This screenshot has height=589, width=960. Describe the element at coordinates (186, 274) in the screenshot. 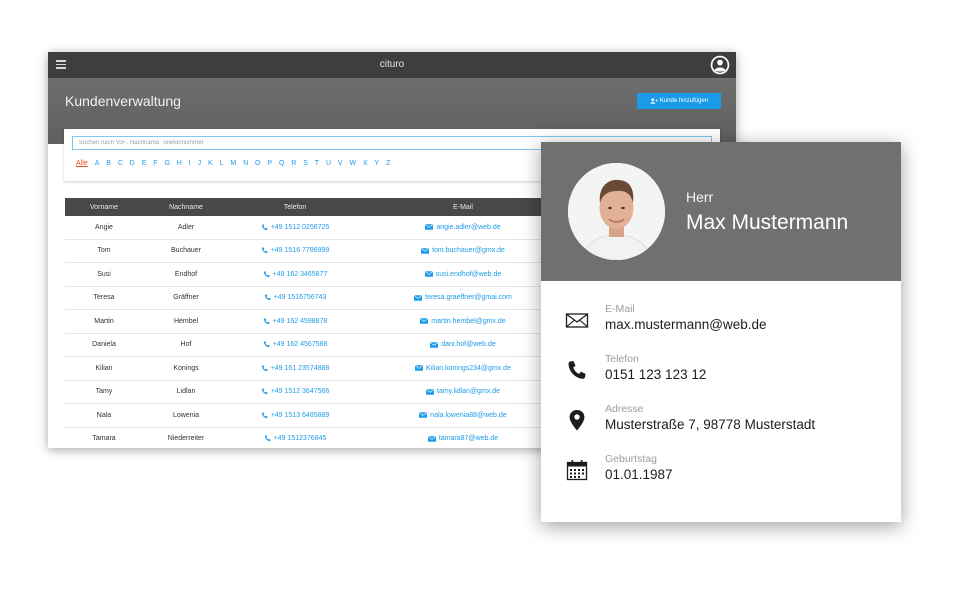

I see `cell-last-name: Endhof` at that location.